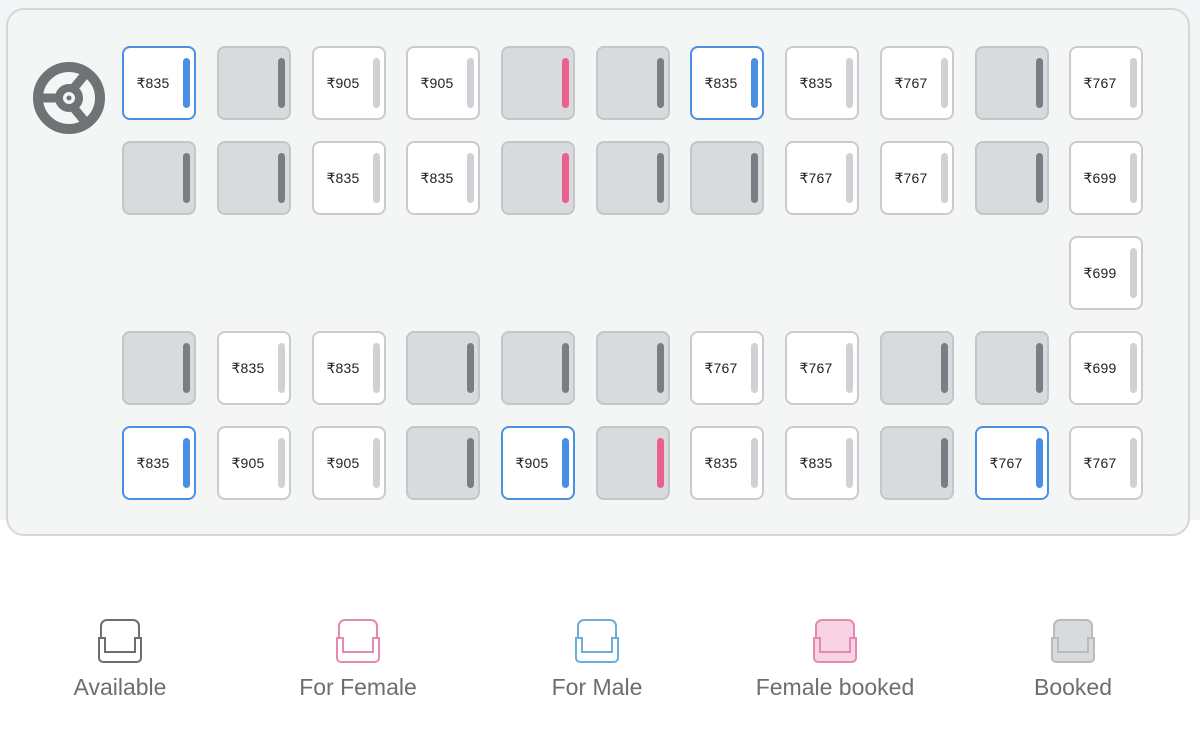 The image size is (1200, 738). What do you see at coordinates (69, 98) in the screenshot?
I see `steering-wheel-icon` at bounding box center [69, 98].